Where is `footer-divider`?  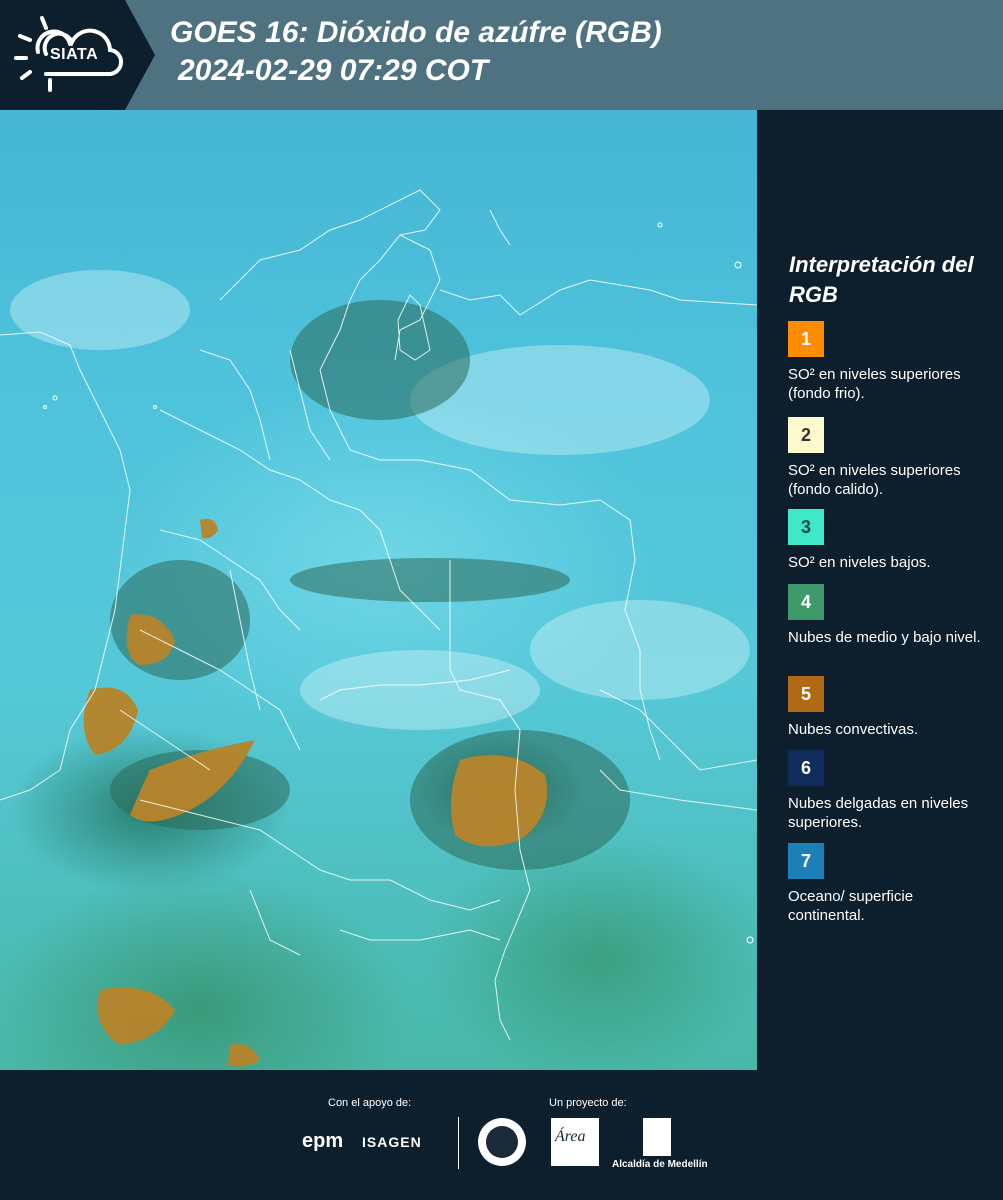
footer-divider is located at coordinates (458, 1143).